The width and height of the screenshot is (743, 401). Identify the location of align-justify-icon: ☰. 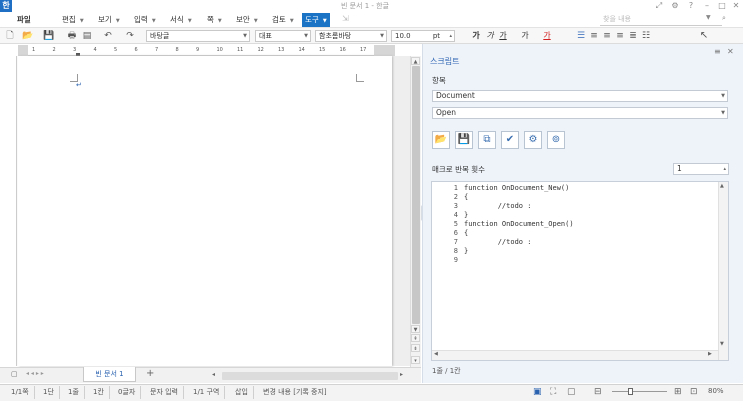
(581, 36).